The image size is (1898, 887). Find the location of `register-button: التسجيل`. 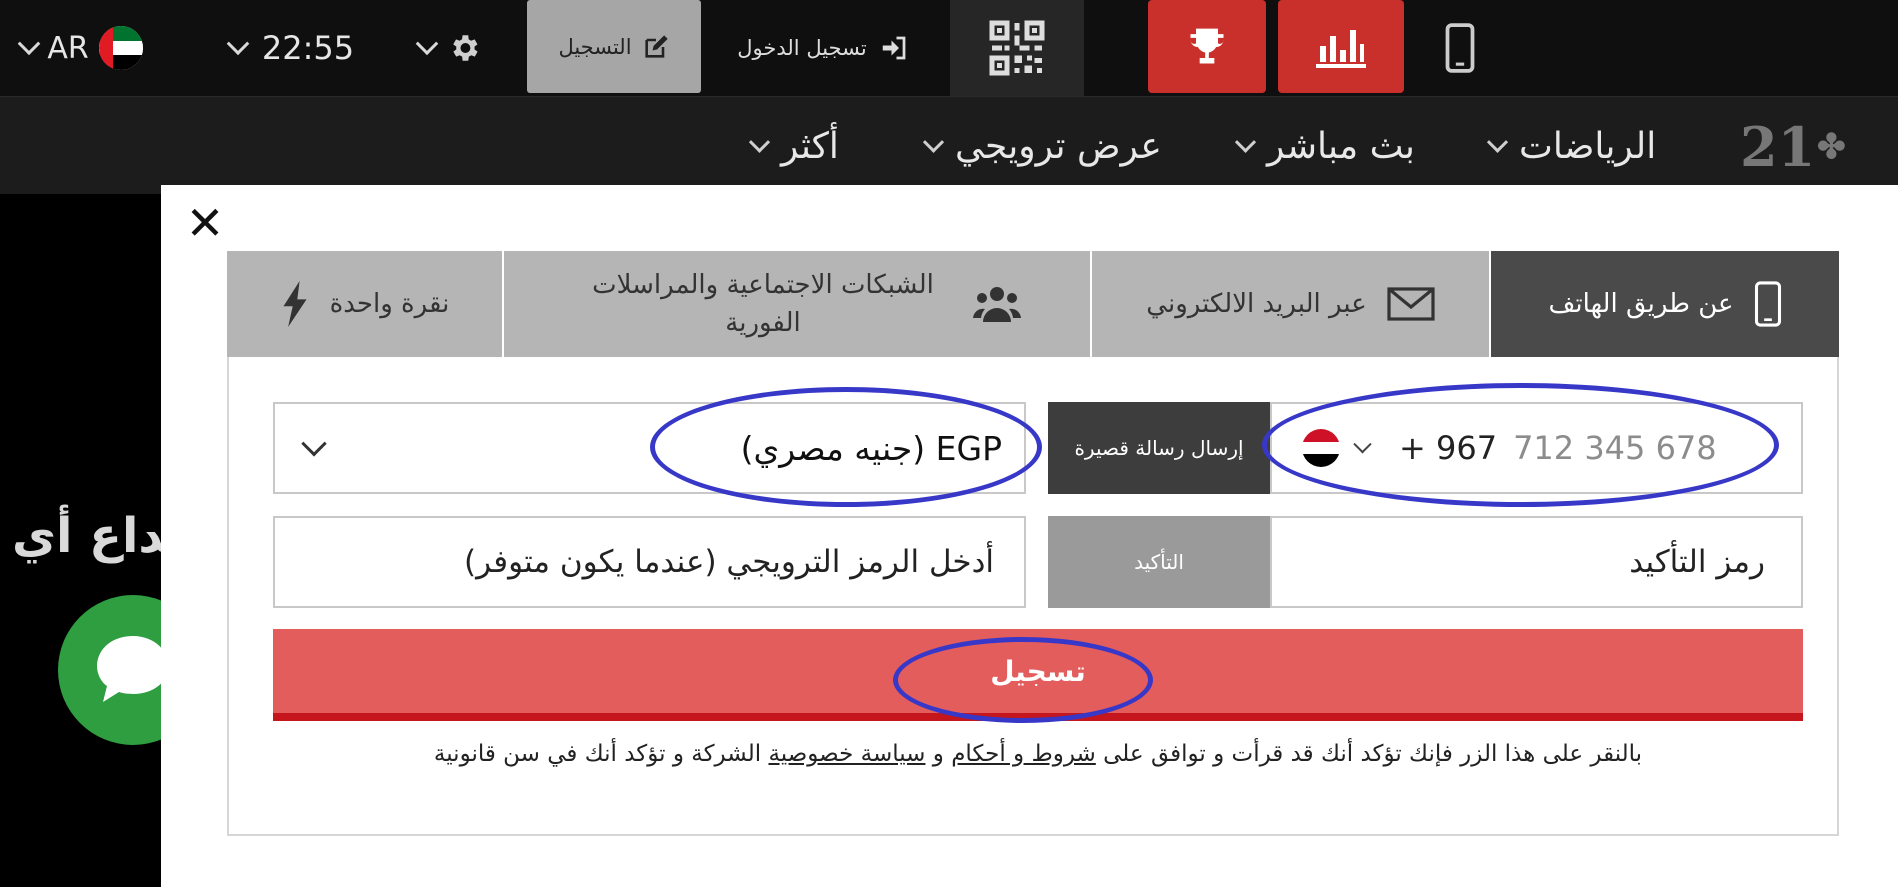

register-button: التسجيل is located at coordinates (614, 46).